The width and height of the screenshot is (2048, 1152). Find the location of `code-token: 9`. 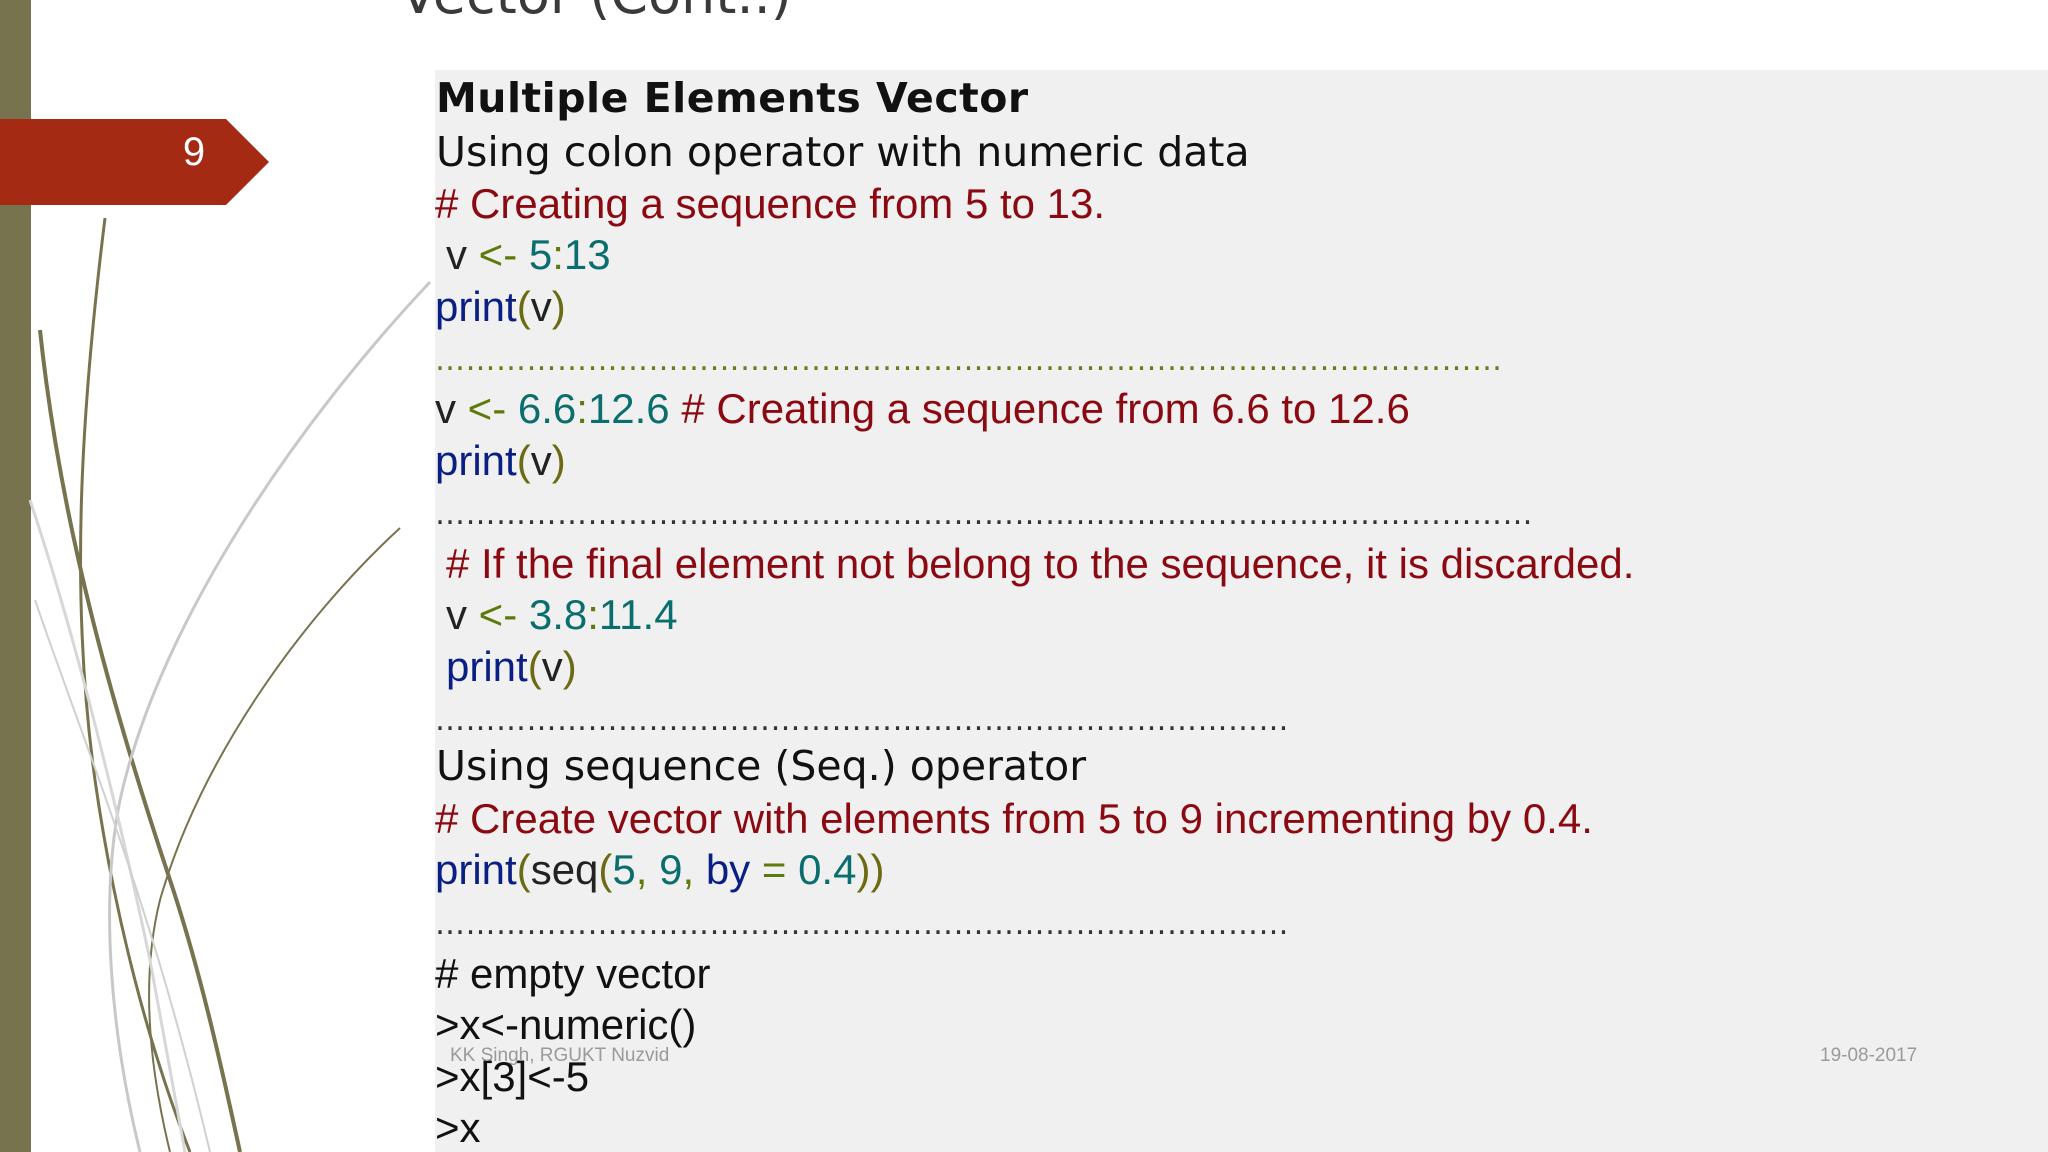

code-token: 9 is located at coordinates (671, 869).